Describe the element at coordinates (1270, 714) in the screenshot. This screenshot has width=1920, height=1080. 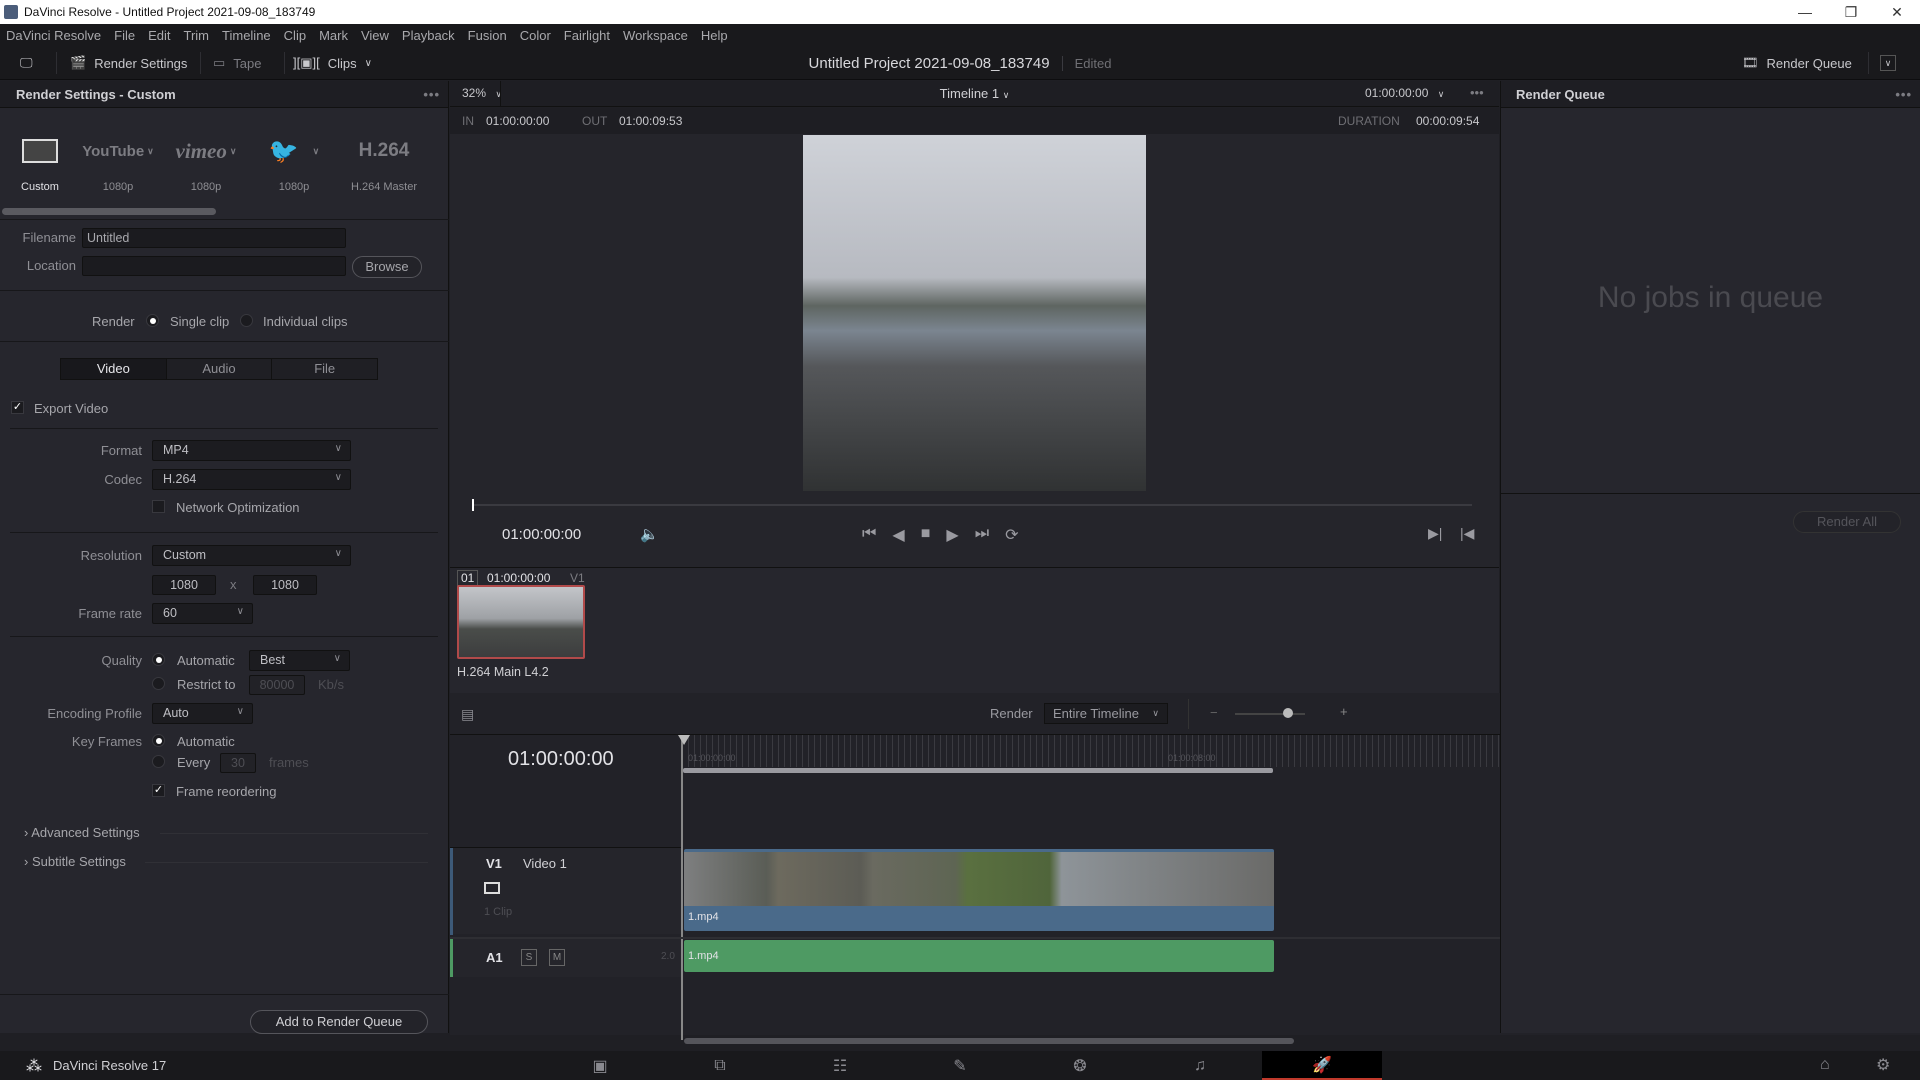
I see `zoom-slider` at that location.